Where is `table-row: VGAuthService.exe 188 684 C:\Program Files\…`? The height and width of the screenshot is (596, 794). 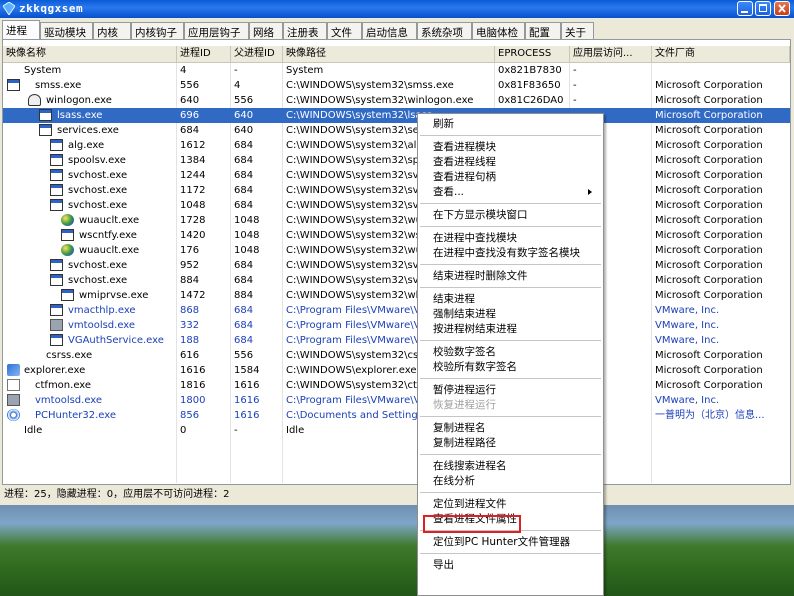
table-row: VGAuthService.exe 188 684 C:\Program Files\… is located at coordinates (396, 340).